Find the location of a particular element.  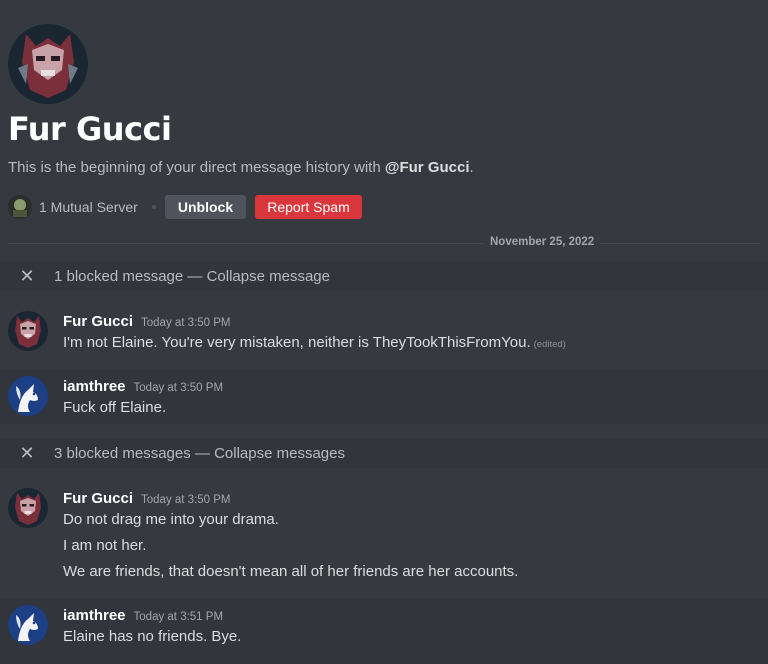

message-header: iamthree Today at 3:51 PM is located at coordinates (143, 616).